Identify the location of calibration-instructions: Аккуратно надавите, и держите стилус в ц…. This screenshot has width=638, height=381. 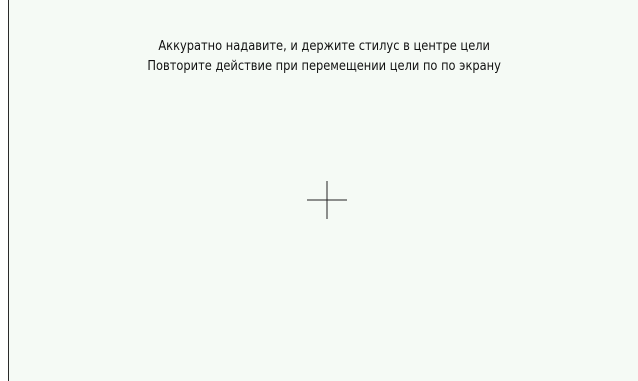
(324, 57).